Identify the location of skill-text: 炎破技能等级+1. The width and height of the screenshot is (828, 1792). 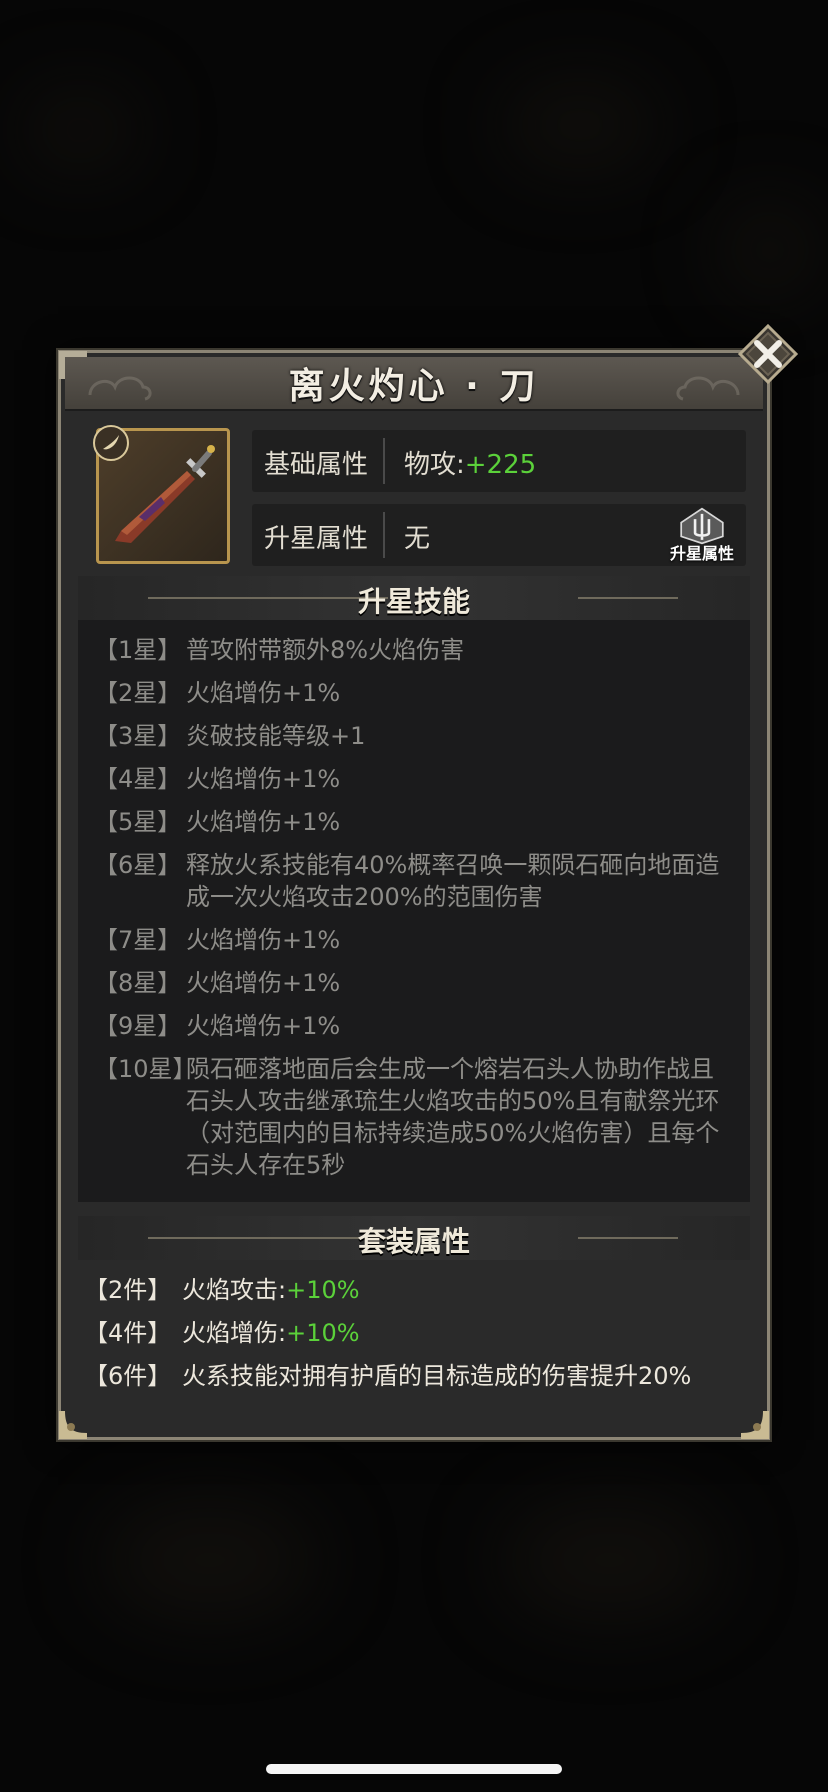
(276, 736).